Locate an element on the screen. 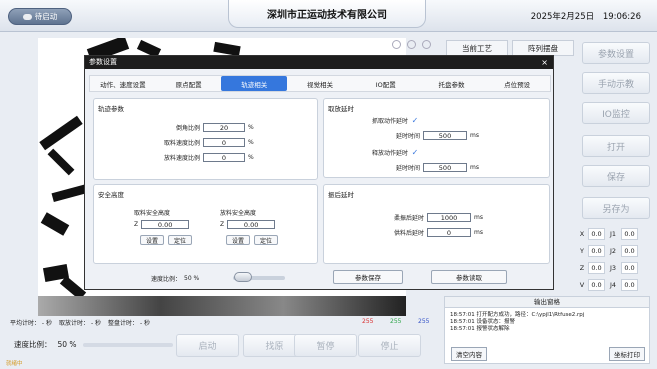  machine-status-button: 待启动 is located at coordinates (40, 16).